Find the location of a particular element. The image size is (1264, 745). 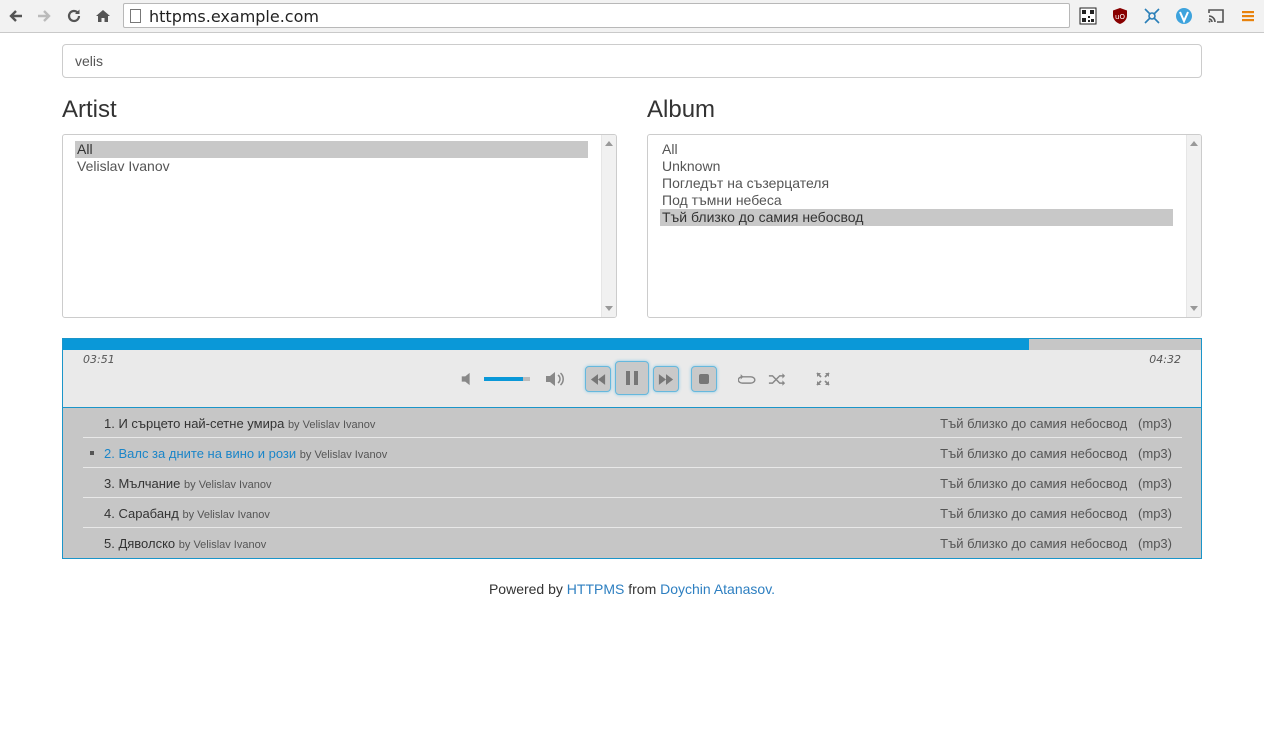

track-title: 3. Мълчание is located at coordinates (142, 483).